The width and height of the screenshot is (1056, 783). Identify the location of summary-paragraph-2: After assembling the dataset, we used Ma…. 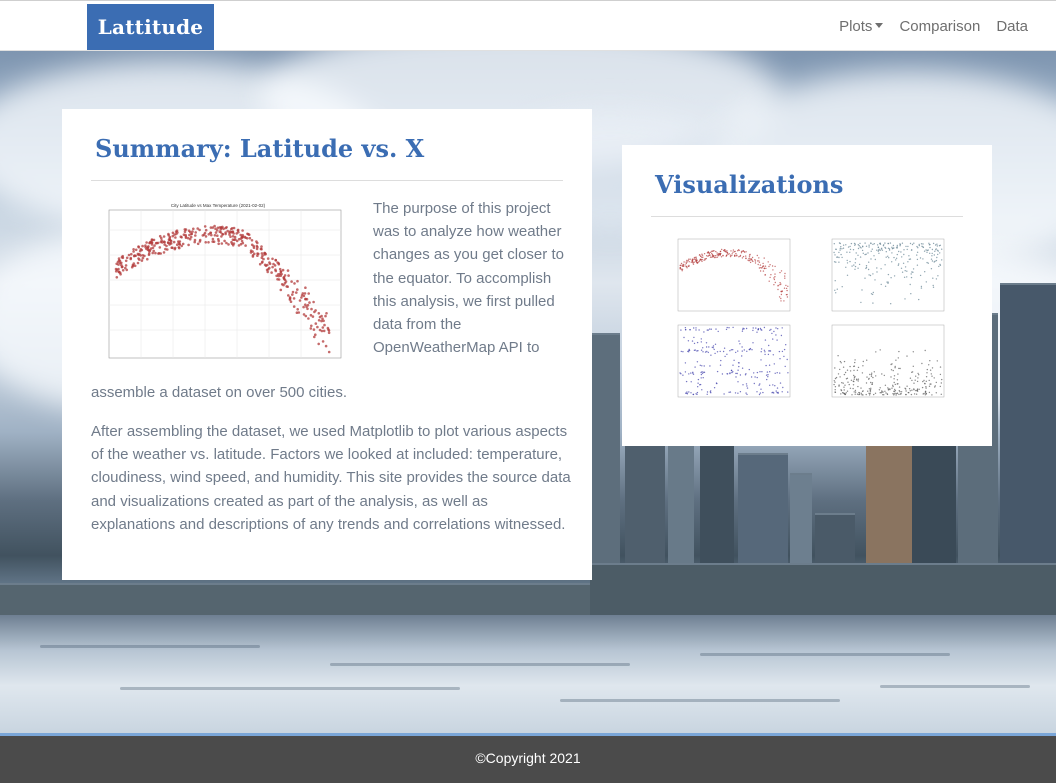
(331, 478).